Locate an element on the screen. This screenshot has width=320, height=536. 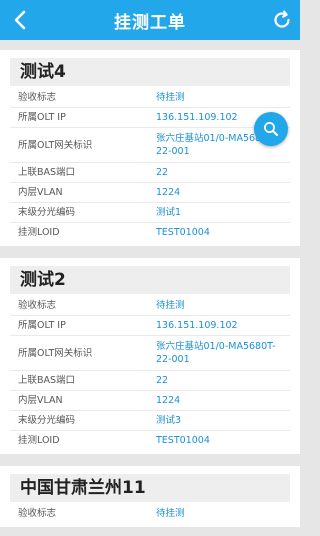
search-button is located at coordinates (271, 129).